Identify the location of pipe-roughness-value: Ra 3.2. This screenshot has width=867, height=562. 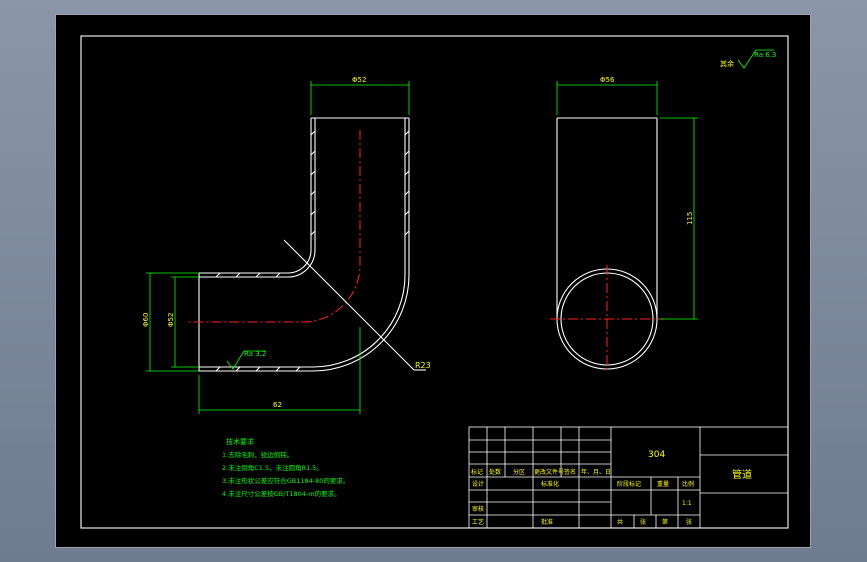
(255, 354).